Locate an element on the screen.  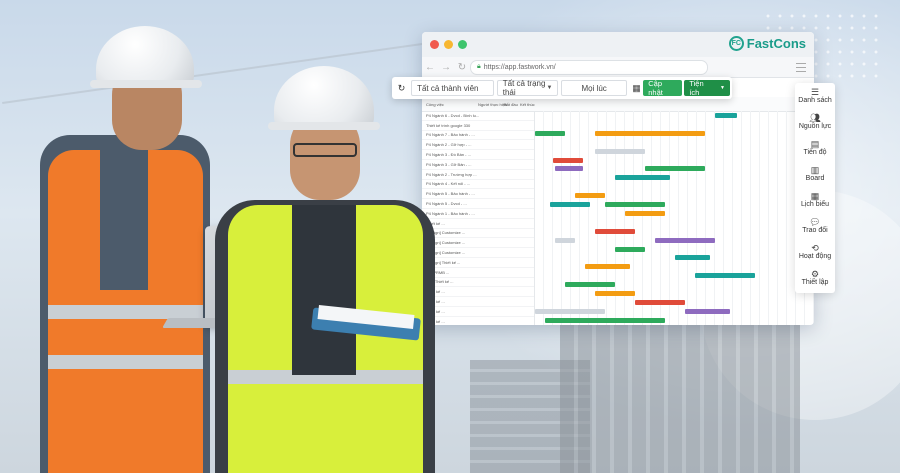
column-task: Công việc is located at coordinates (435, 104).